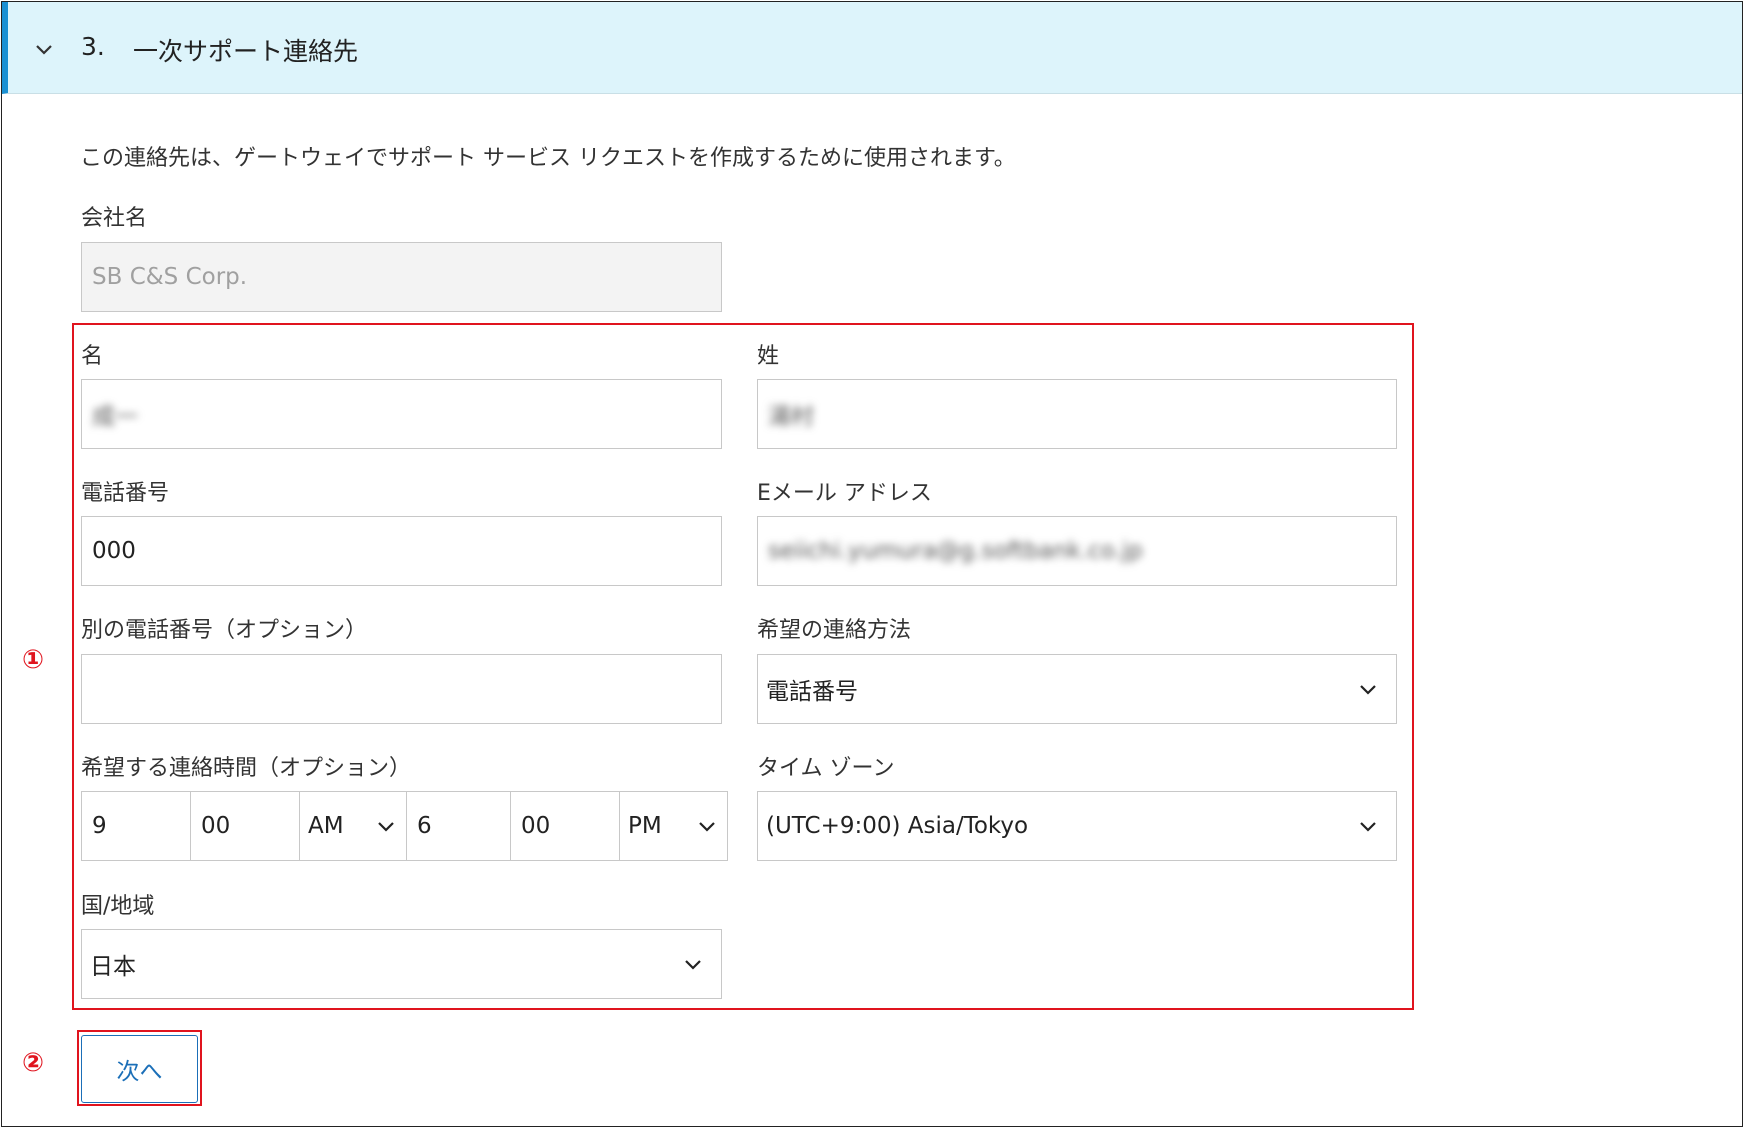  What do you see at coordinates (125, 493) in the screenshot?
I see `phone-label: 電話番号` at bounding box center [125, 493].